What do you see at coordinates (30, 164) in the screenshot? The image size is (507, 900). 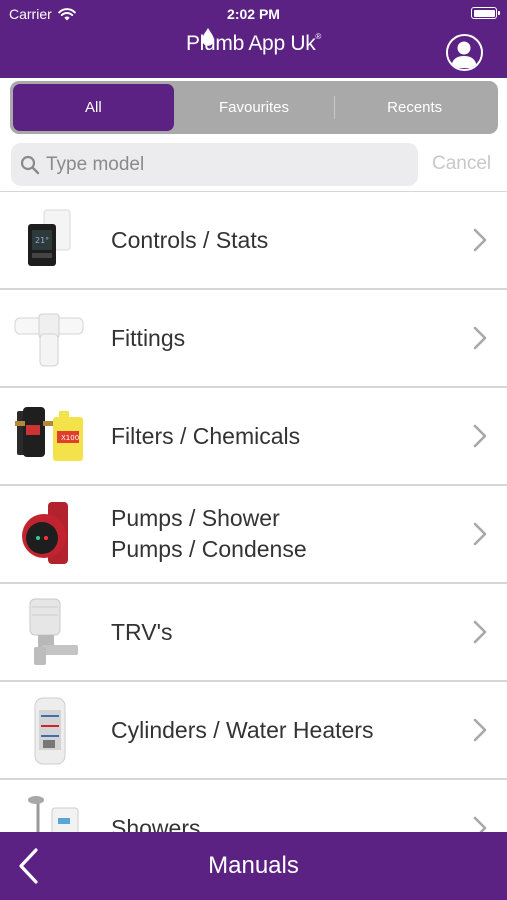 I see `search-icon` at bounding box center [30, 164].